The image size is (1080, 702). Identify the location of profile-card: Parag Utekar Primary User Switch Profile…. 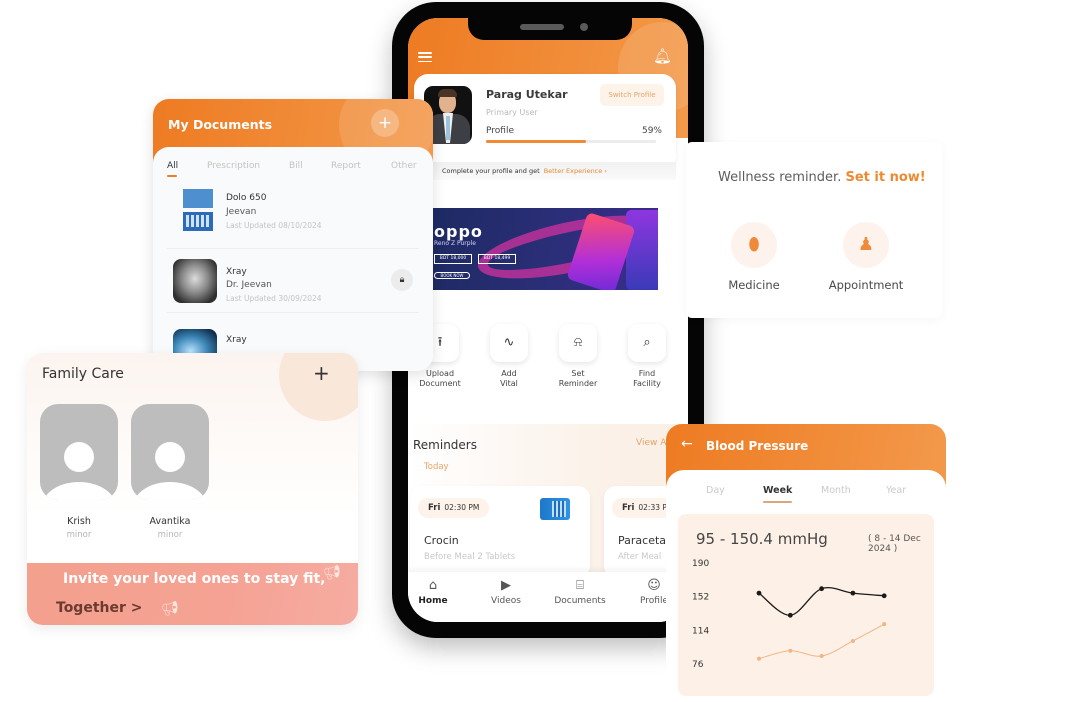
(545, 122).